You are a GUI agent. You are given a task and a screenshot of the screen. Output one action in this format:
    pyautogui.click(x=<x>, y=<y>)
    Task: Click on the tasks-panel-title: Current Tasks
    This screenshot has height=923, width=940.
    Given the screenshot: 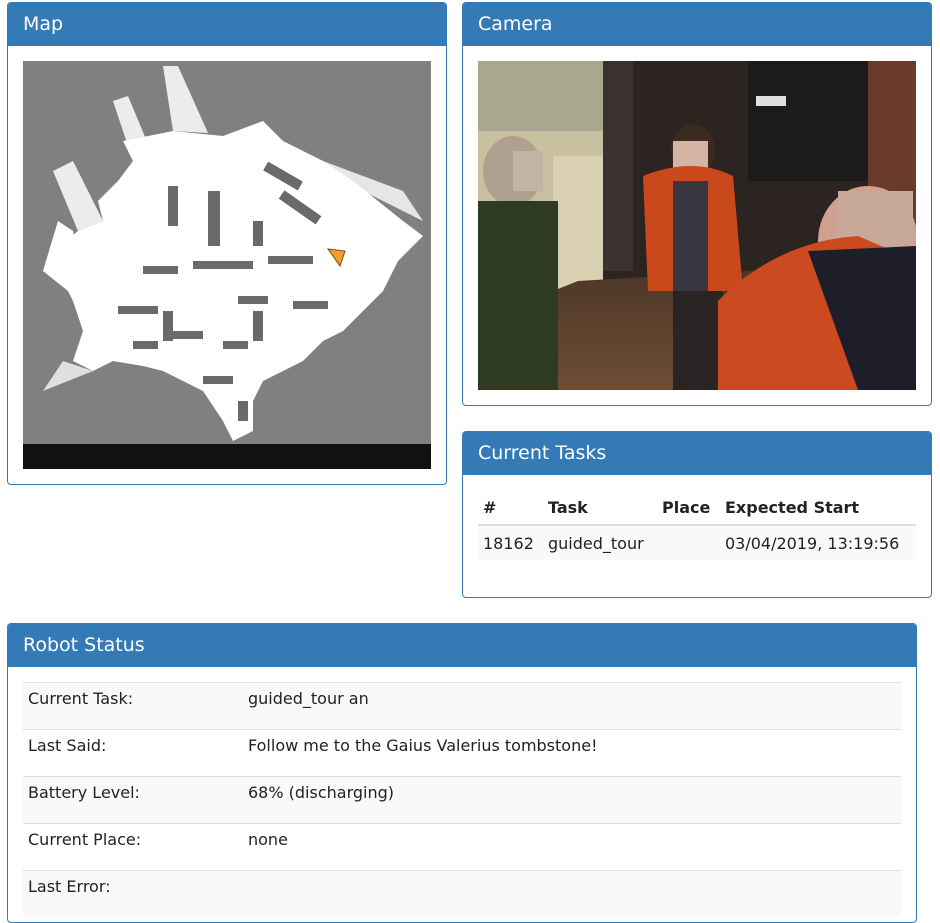 What is the action you would take?
    pyautogui.click(x=697, y=453)
    